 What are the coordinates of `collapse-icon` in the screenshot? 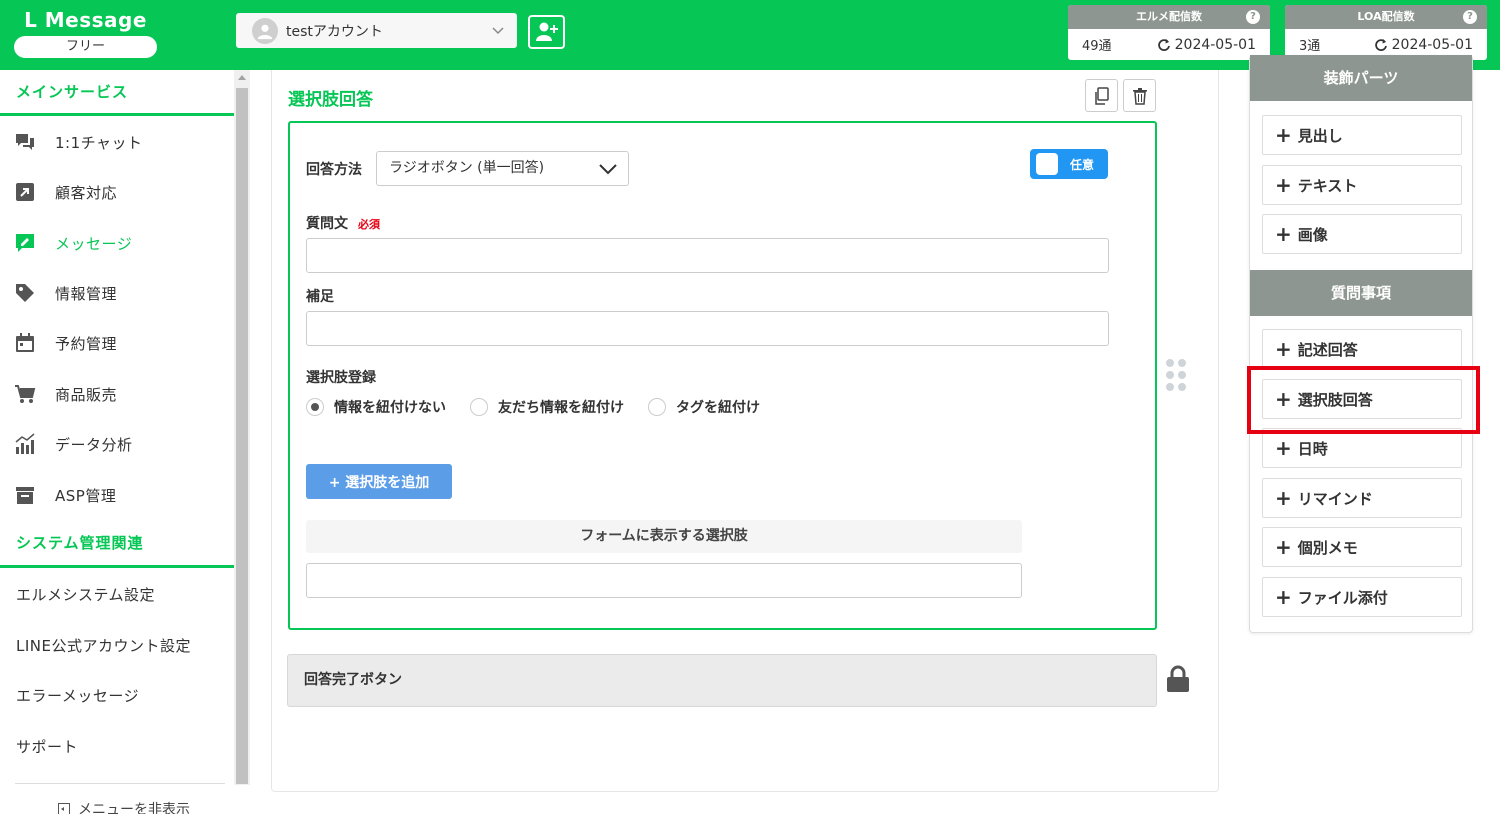 It's located at (64, 808).